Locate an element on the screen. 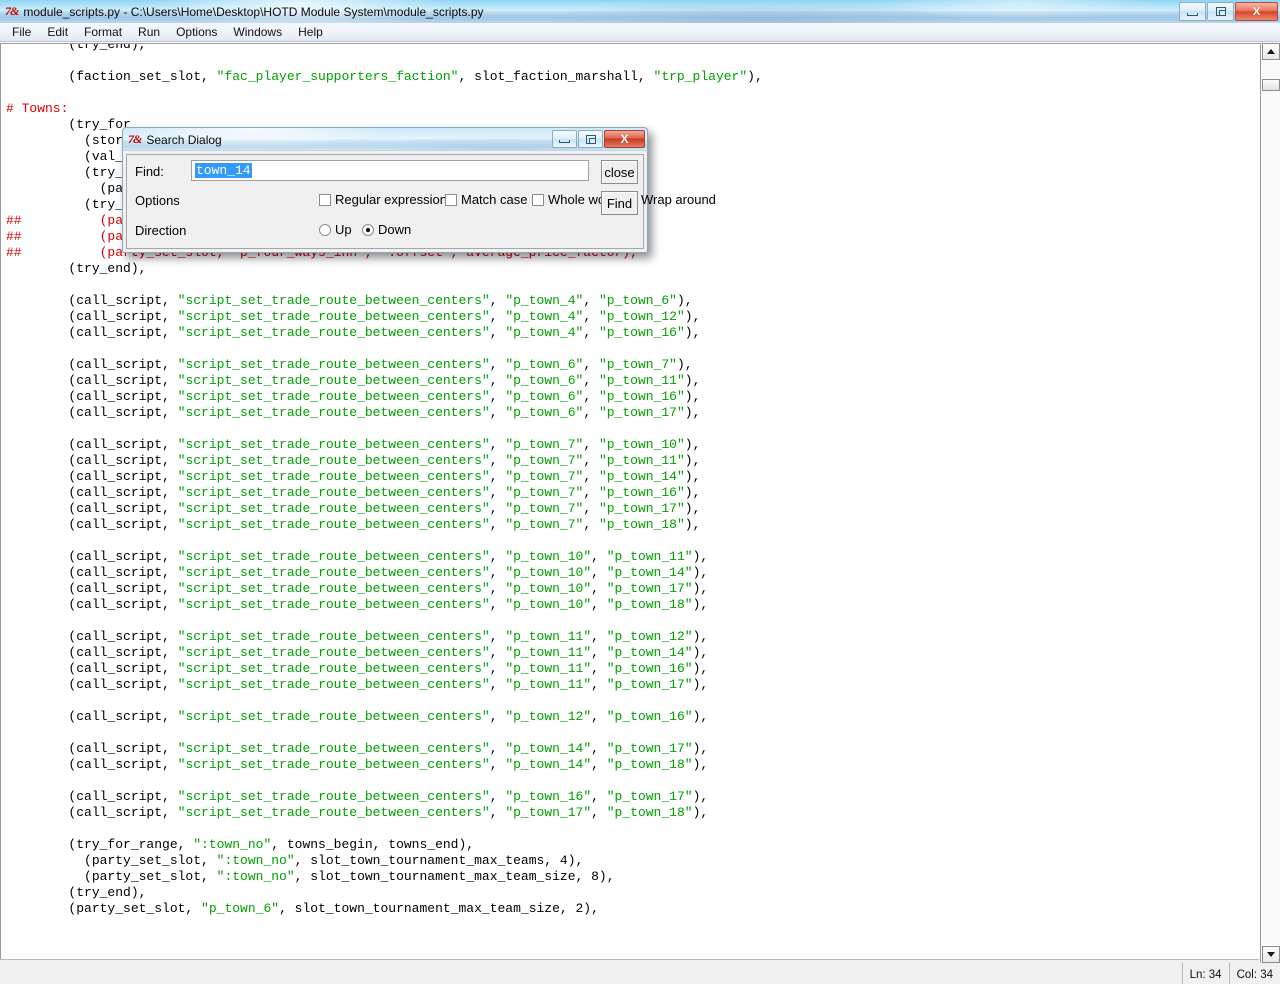 The image size is (1280, 984). menu-item-help: Help is located at coordinates (310, 32).